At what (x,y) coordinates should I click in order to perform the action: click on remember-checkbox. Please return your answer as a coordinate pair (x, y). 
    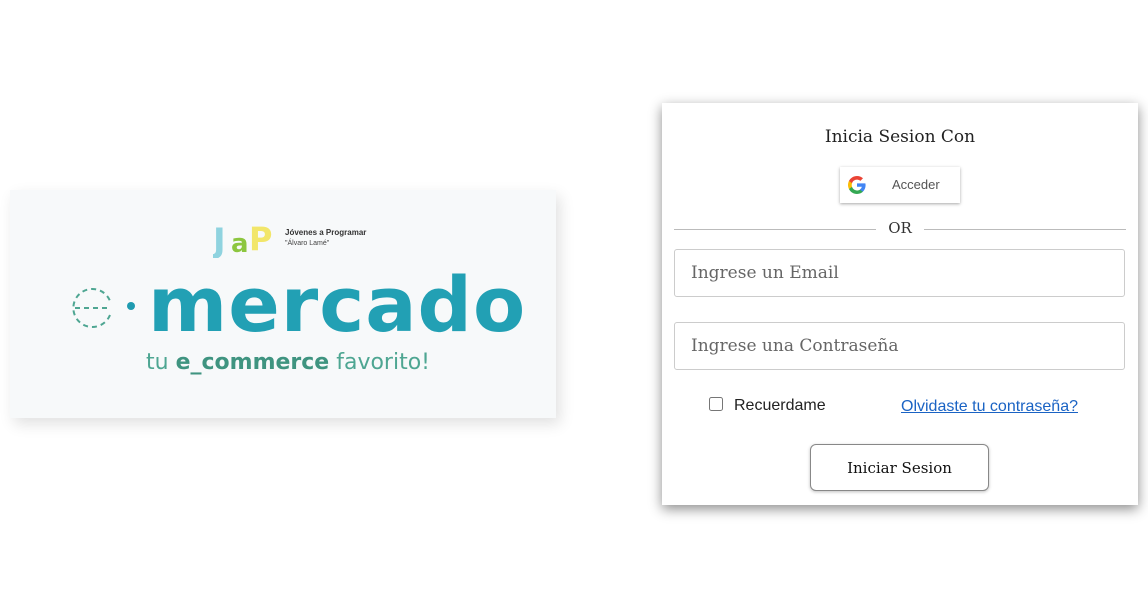
    Looking at the image, I should click on (716, 404).